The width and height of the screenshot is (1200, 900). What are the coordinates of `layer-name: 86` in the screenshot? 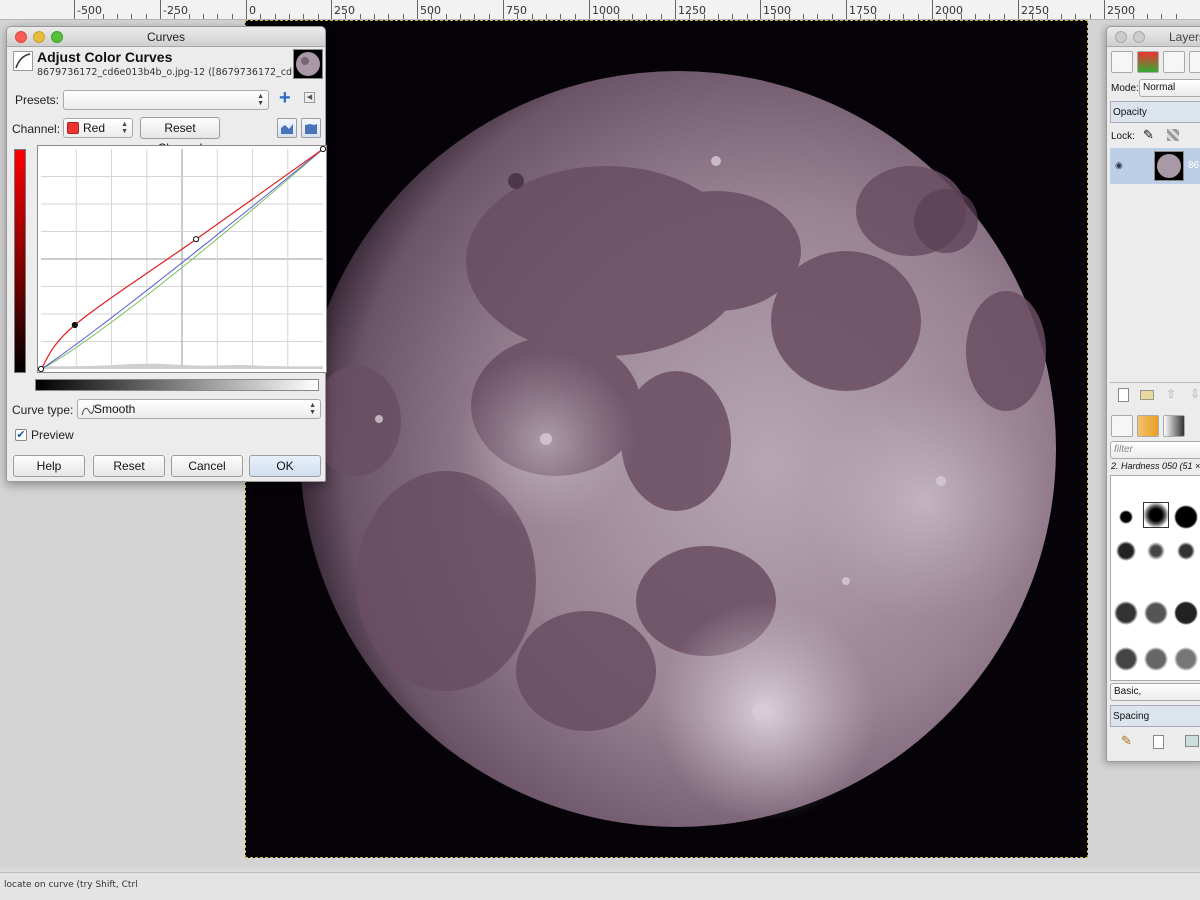 It's located at (1194, 165).